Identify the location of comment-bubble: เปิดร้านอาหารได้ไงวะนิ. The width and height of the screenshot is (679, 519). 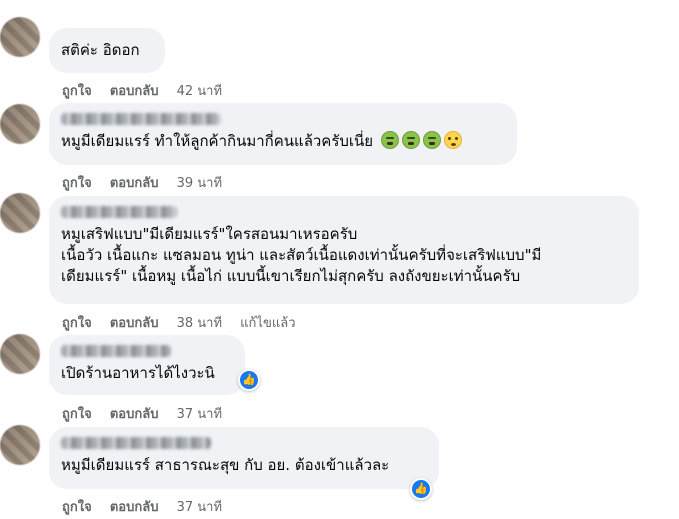
(147, 365).